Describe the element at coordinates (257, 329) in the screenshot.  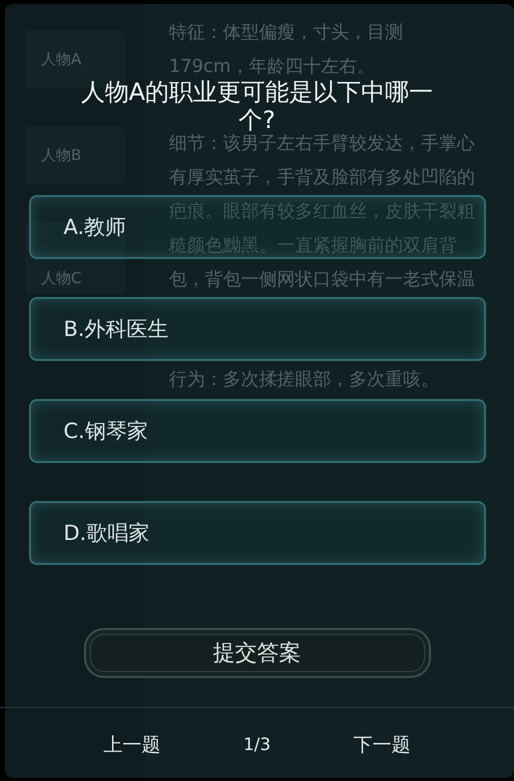
I see `answer-option: B.外科医生` at that location.